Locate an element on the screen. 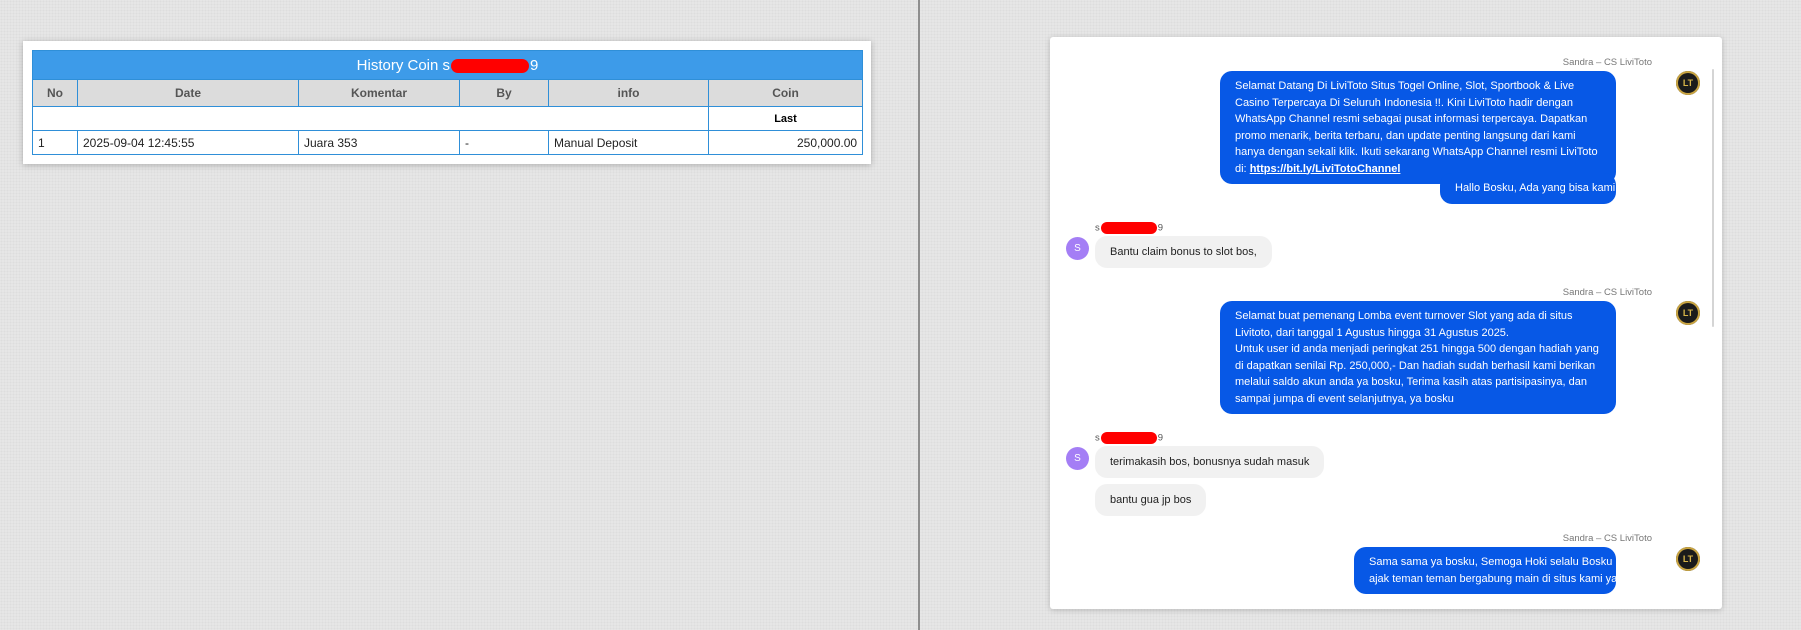  column-header-no: No is located at coordinates (55, 93).